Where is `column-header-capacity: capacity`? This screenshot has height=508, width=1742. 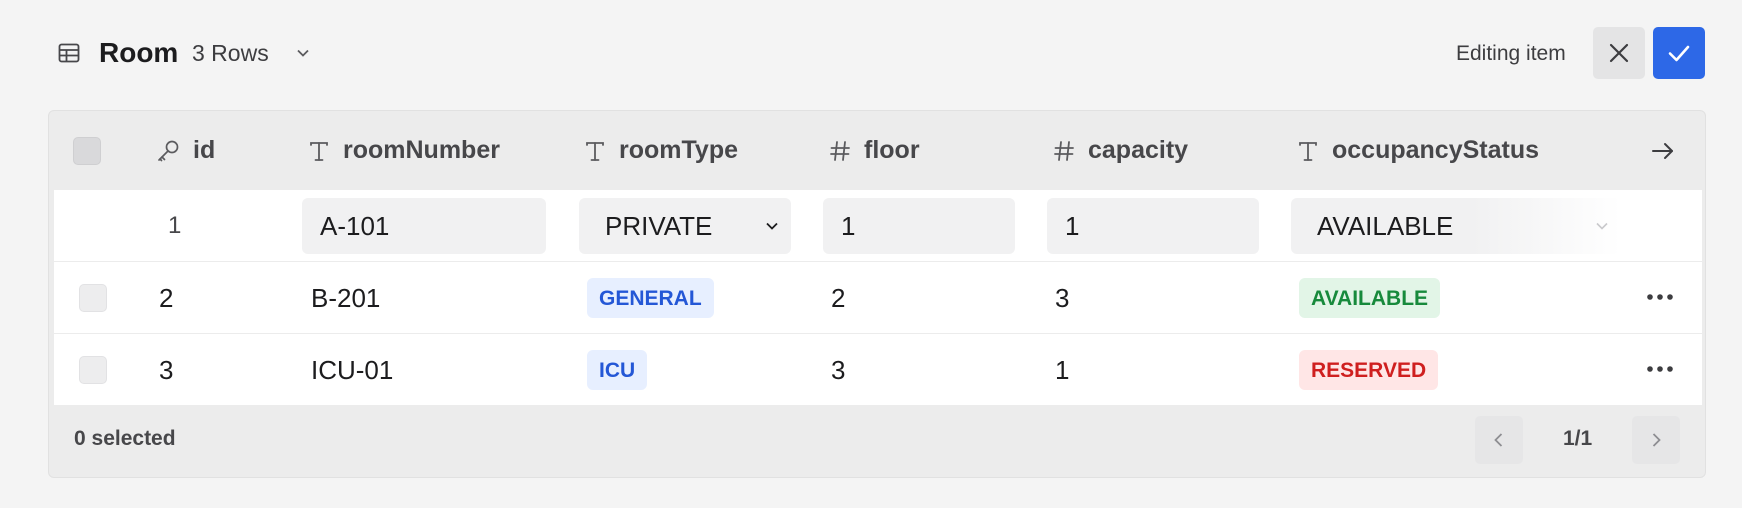
column-header-capacity: capacity is located at coordinates (1120, 150).